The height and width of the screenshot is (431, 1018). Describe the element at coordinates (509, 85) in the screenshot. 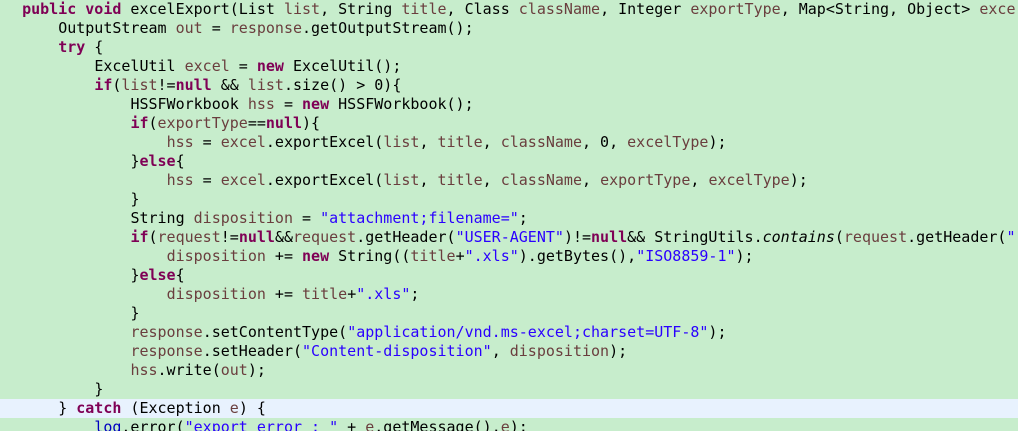

I see `code-line: if(list!=null && list.size() > 0){` at that location.